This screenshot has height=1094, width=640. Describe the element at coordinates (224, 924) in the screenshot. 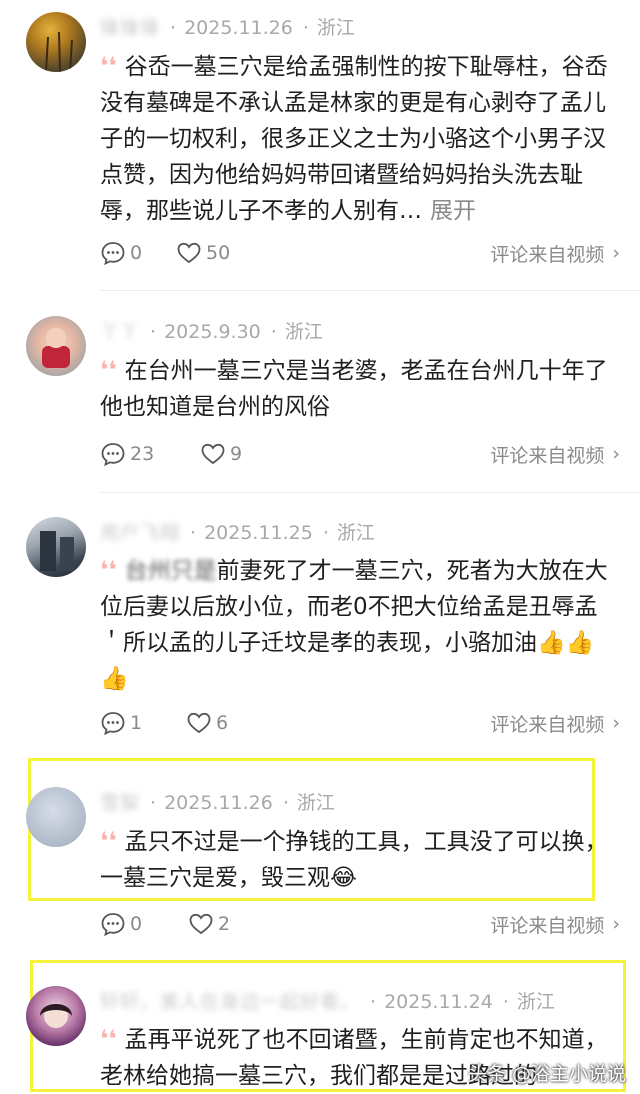

I see `like-count: 2` at that location.